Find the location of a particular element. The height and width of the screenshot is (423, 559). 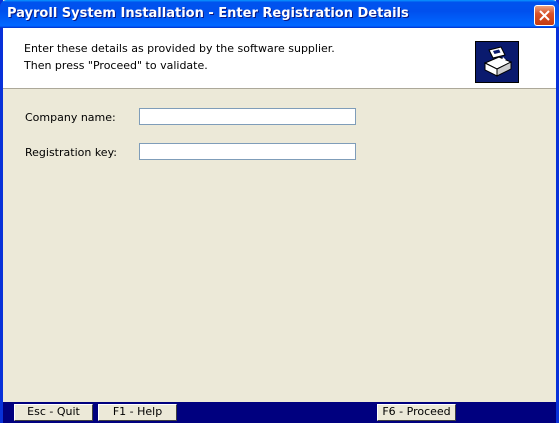

proceed-button: F6 - Proceed is located at coordinates (416, 412).